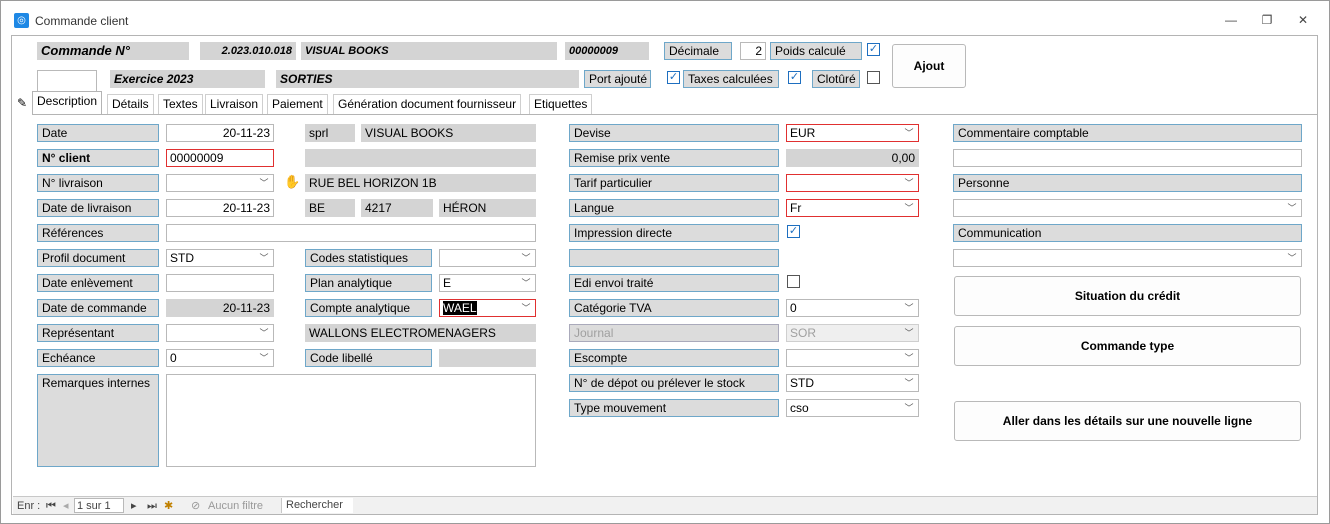 Image resolution: width=1330 pixels, height=524 pixels. I want to click on address-book-icon: ✋, so click(292, 182).